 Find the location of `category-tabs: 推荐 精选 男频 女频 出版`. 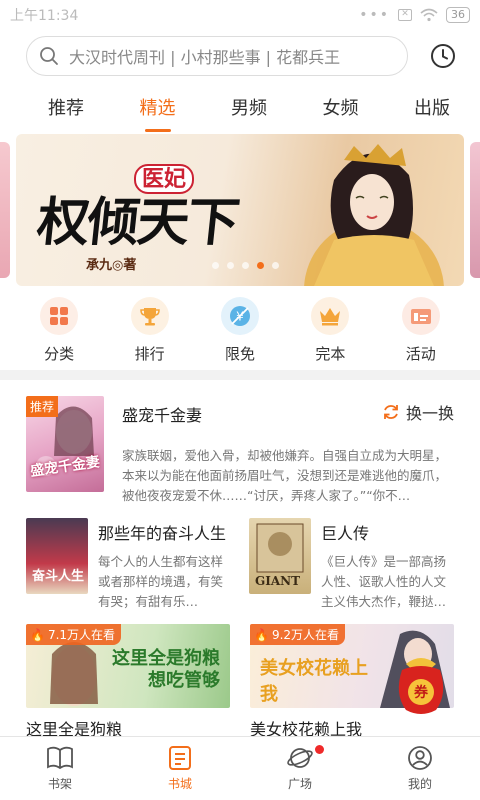

category-tabs: 推荐 精选 男频 女频 出版 is located at coordinates (240, 107).